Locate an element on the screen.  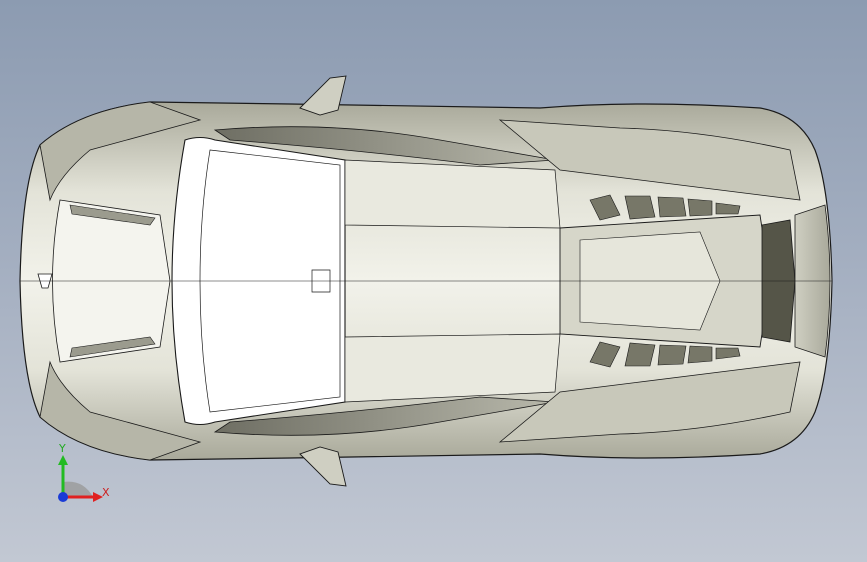
triad-x-label: X is located at coordinates (106, 492).